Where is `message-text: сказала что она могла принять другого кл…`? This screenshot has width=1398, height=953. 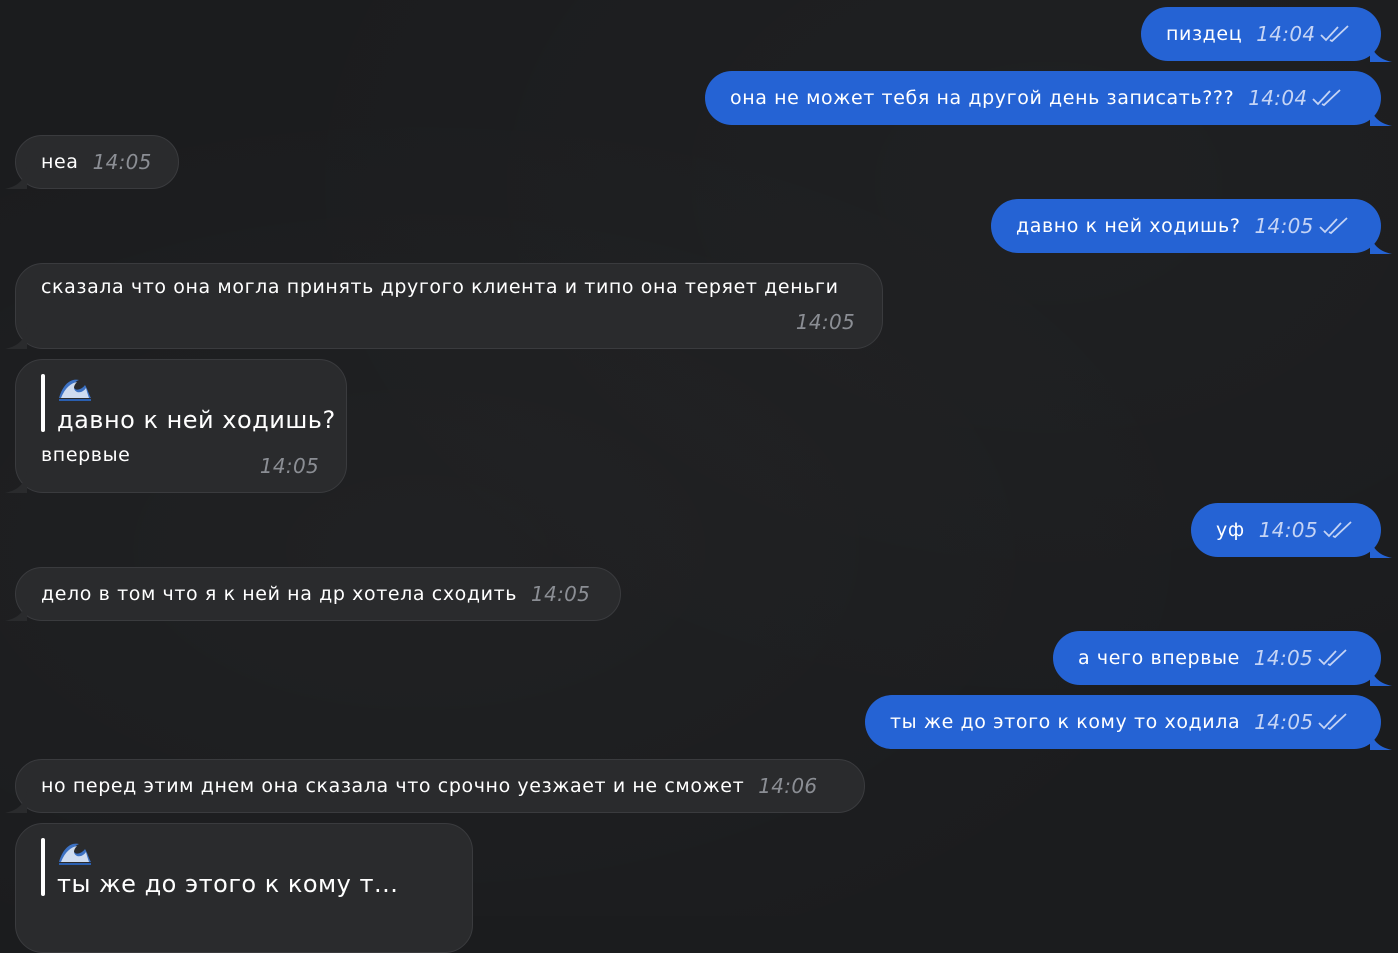 message-text: сказала что она могла принять другого кл… is located at coordinates (440, 287).